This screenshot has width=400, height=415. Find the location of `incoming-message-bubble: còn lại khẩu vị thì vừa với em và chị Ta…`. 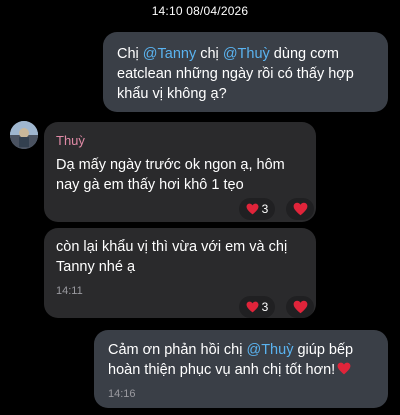

incoming-message-bubble: còn lại khẩu vị thì vừa với em và chị Ta… is located at coordinates (180, 273).